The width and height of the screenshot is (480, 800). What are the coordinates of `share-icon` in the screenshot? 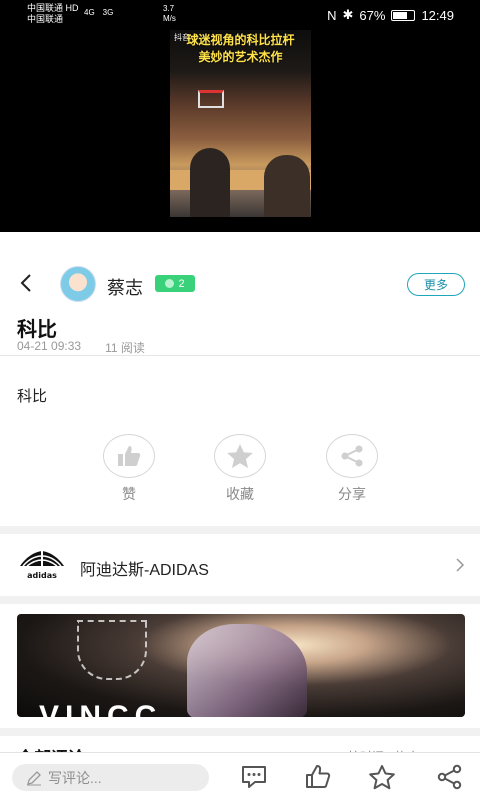 It's located at (352, 456).